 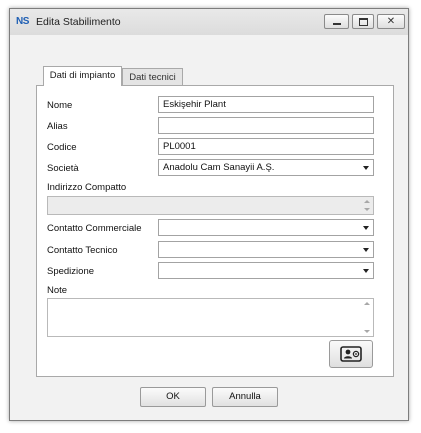 I want to click on societa-value: Anadolu Cam Sanayii A.Ş., so click(x=219, y=167).